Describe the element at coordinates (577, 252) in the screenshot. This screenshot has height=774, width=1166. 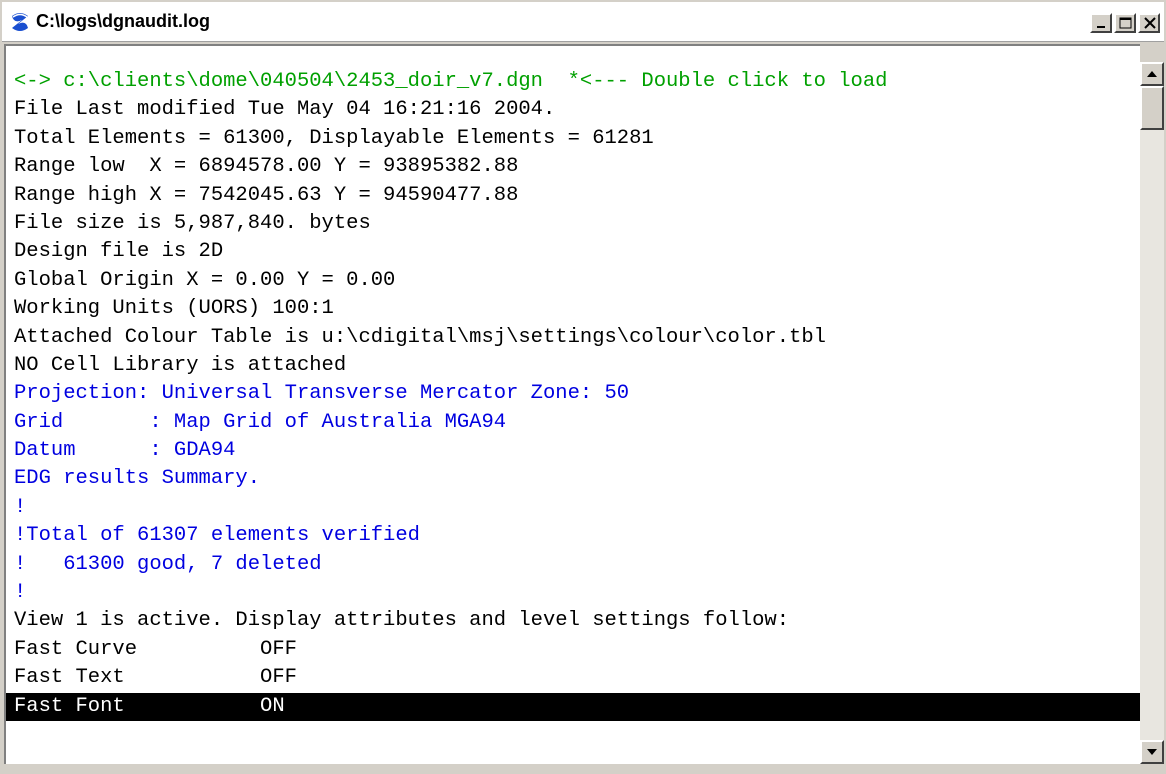
I see `log-line: Design file is 2D` at that location.